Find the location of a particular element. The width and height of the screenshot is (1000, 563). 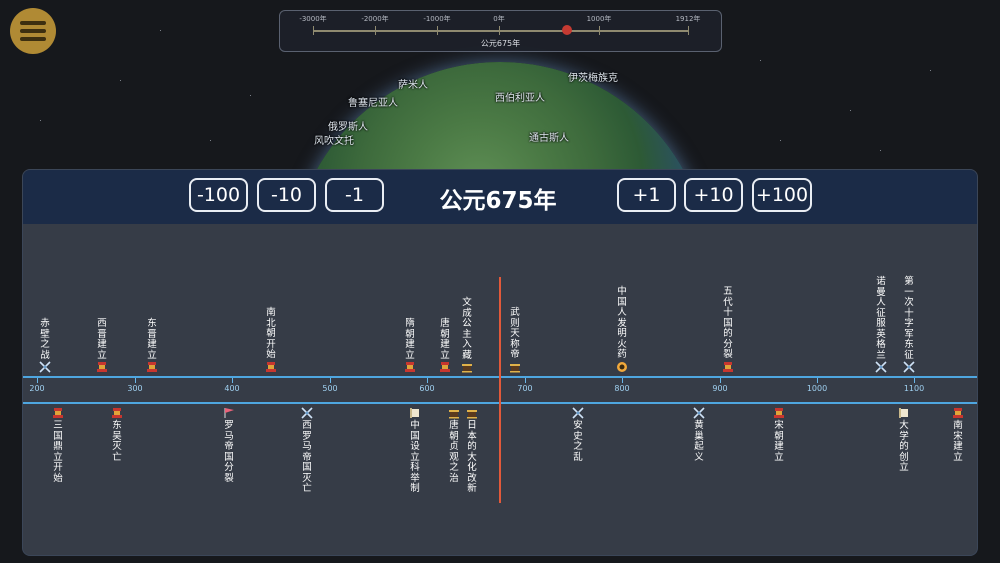

plus-10-button: +10 is located at coordinates (713, 195).